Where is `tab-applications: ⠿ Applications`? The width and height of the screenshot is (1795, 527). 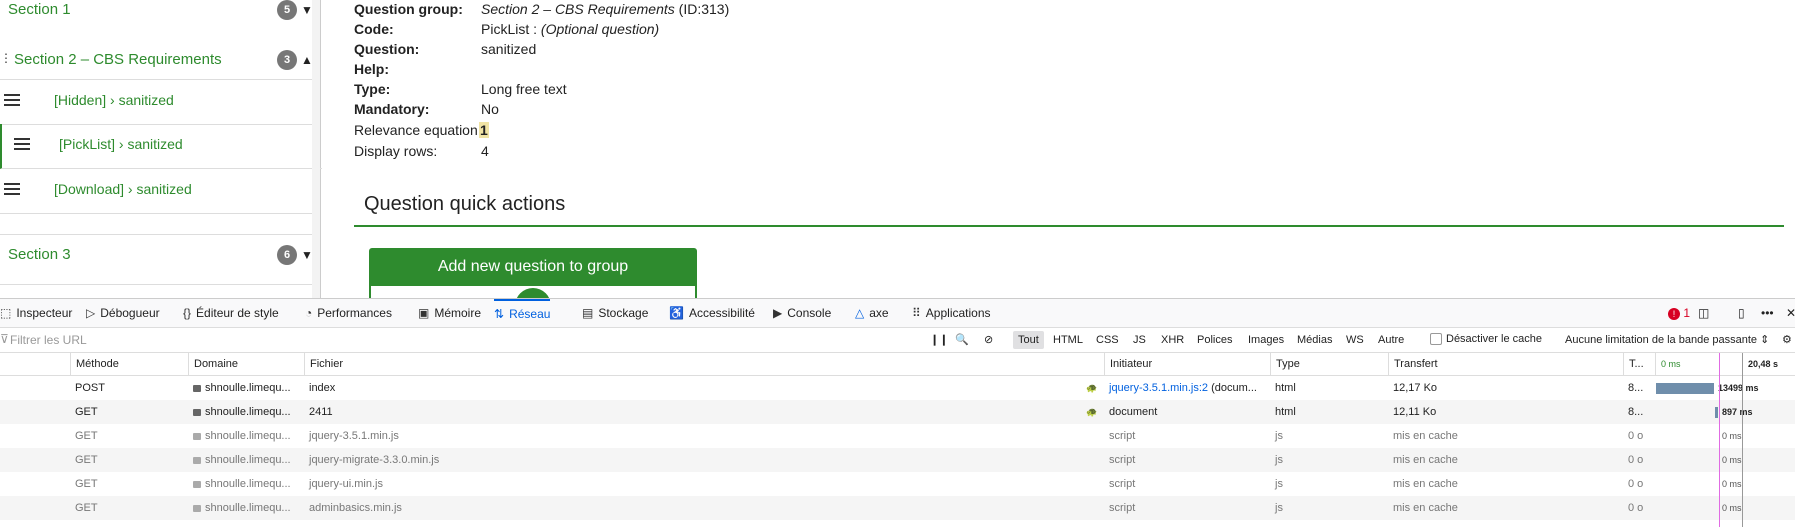 tab-applications: ⠿ Applications is located at coordinates (951, 313).